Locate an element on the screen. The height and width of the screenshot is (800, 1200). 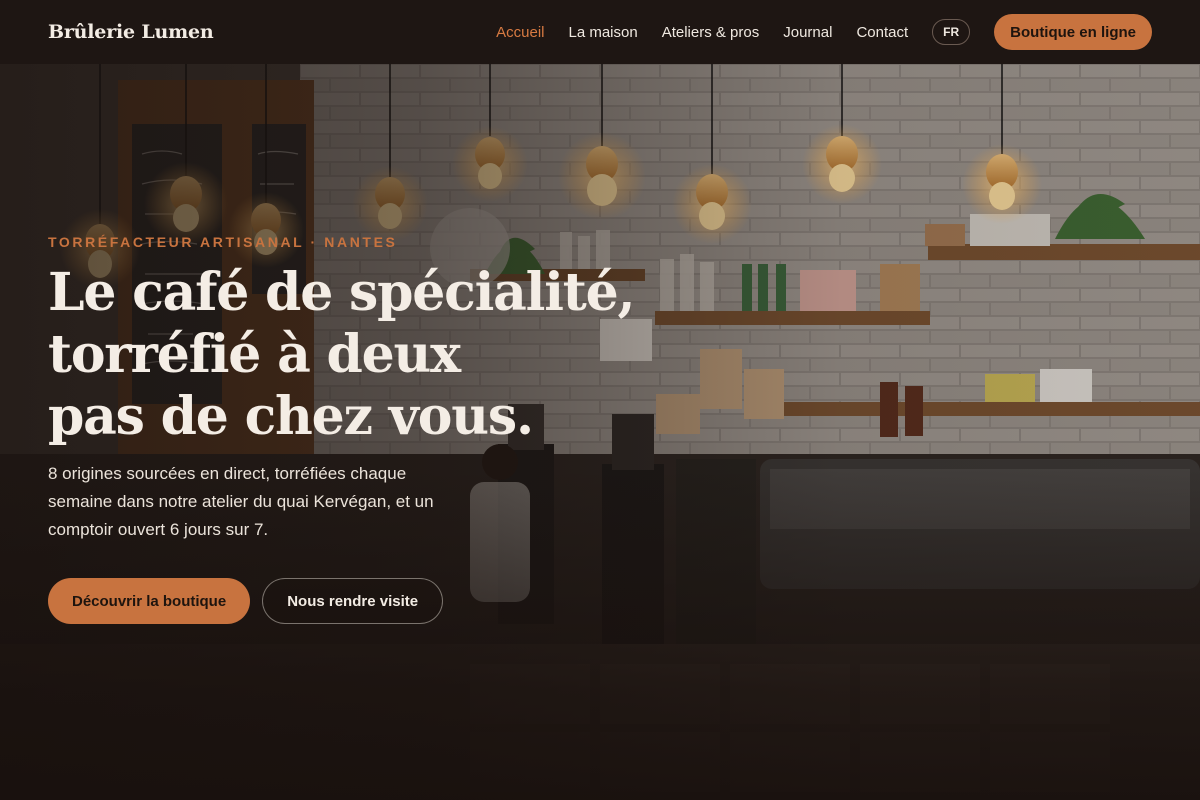
headline-line-1: Le café de spécialité, is located at coordinates (342, 292).